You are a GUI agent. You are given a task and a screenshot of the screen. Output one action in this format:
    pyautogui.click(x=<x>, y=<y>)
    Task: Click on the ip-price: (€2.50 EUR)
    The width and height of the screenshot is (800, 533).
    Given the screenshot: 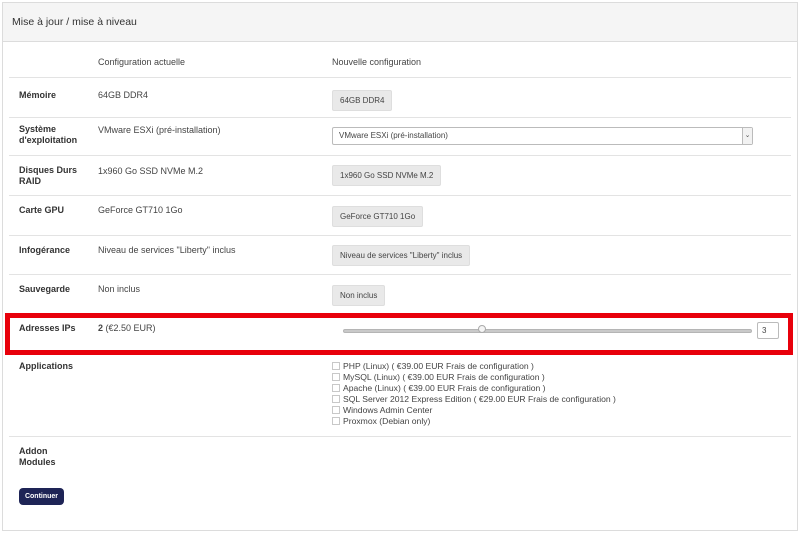 What is the action you would take?
    pyautogui.click(x=130, y=328)
    